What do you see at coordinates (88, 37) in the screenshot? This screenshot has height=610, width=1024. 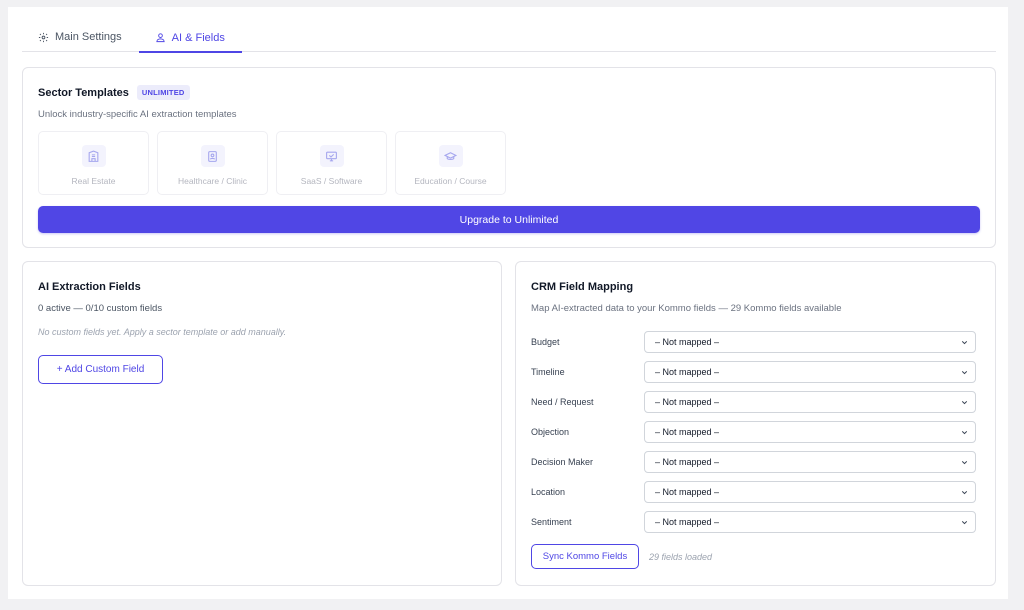 I see `tab-label: Main Settings` at bounding box center [88, 37].